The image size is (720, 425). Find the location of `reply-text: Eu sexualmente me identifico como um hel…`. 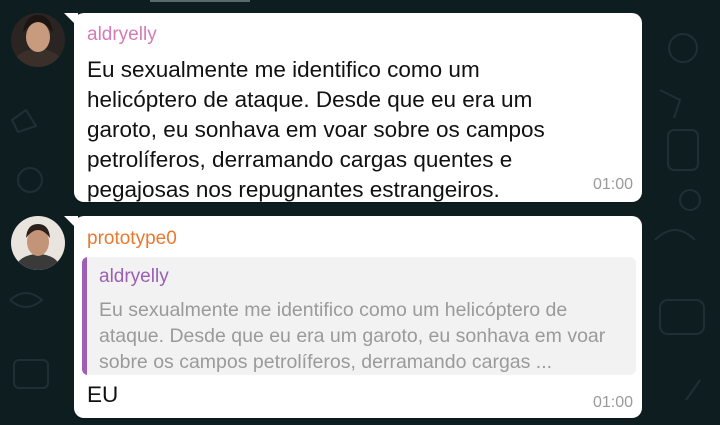

reply-text: Eu sexualmente me identifico como um hel… is located at coordinates (352, 336).